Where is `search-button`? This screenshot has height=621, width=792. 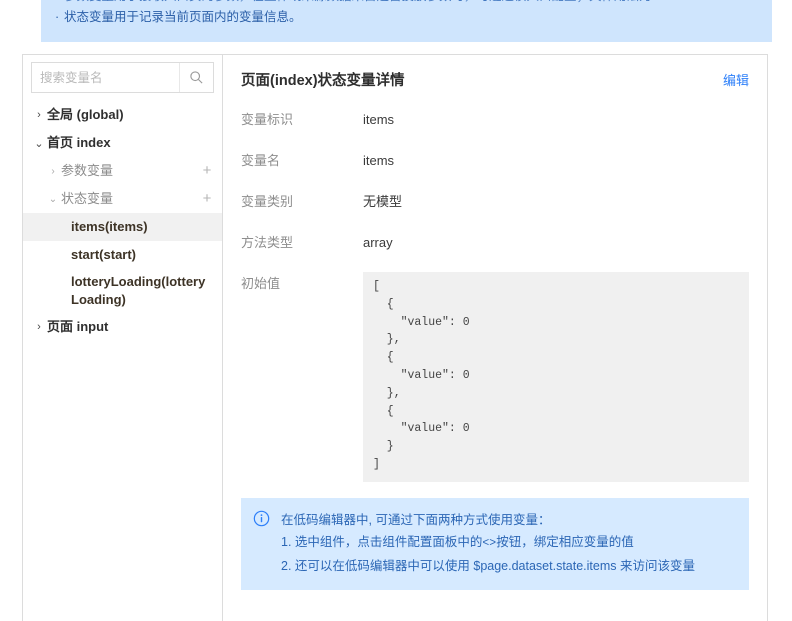 search-button is located at coordinates (196, 77).